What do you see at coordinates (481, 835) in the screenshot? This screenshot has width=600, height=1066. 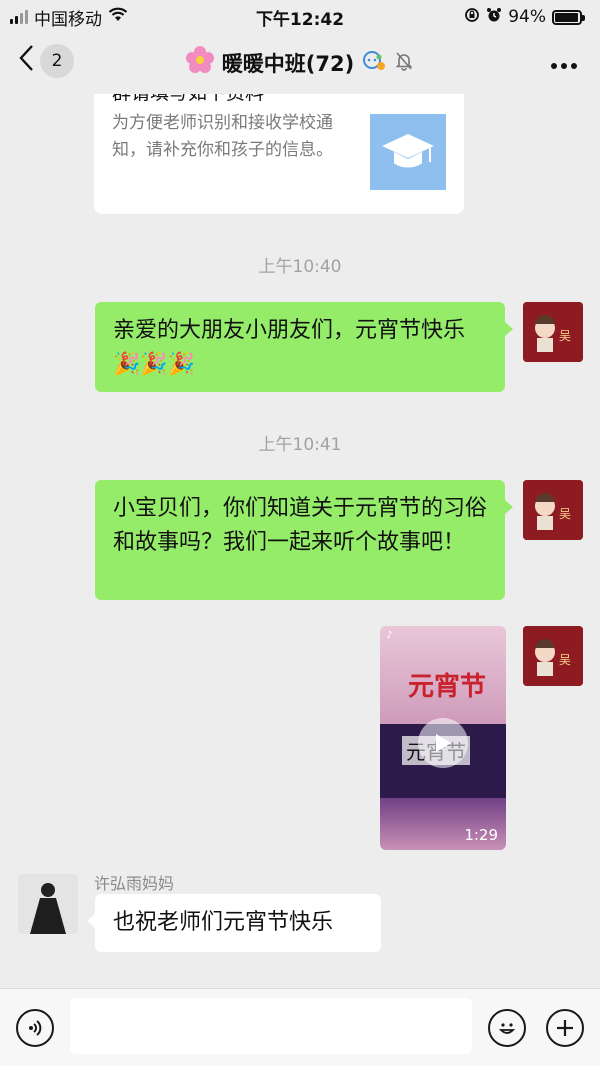 I see `video-duration: 1:29` at bounding box center [481, 835].